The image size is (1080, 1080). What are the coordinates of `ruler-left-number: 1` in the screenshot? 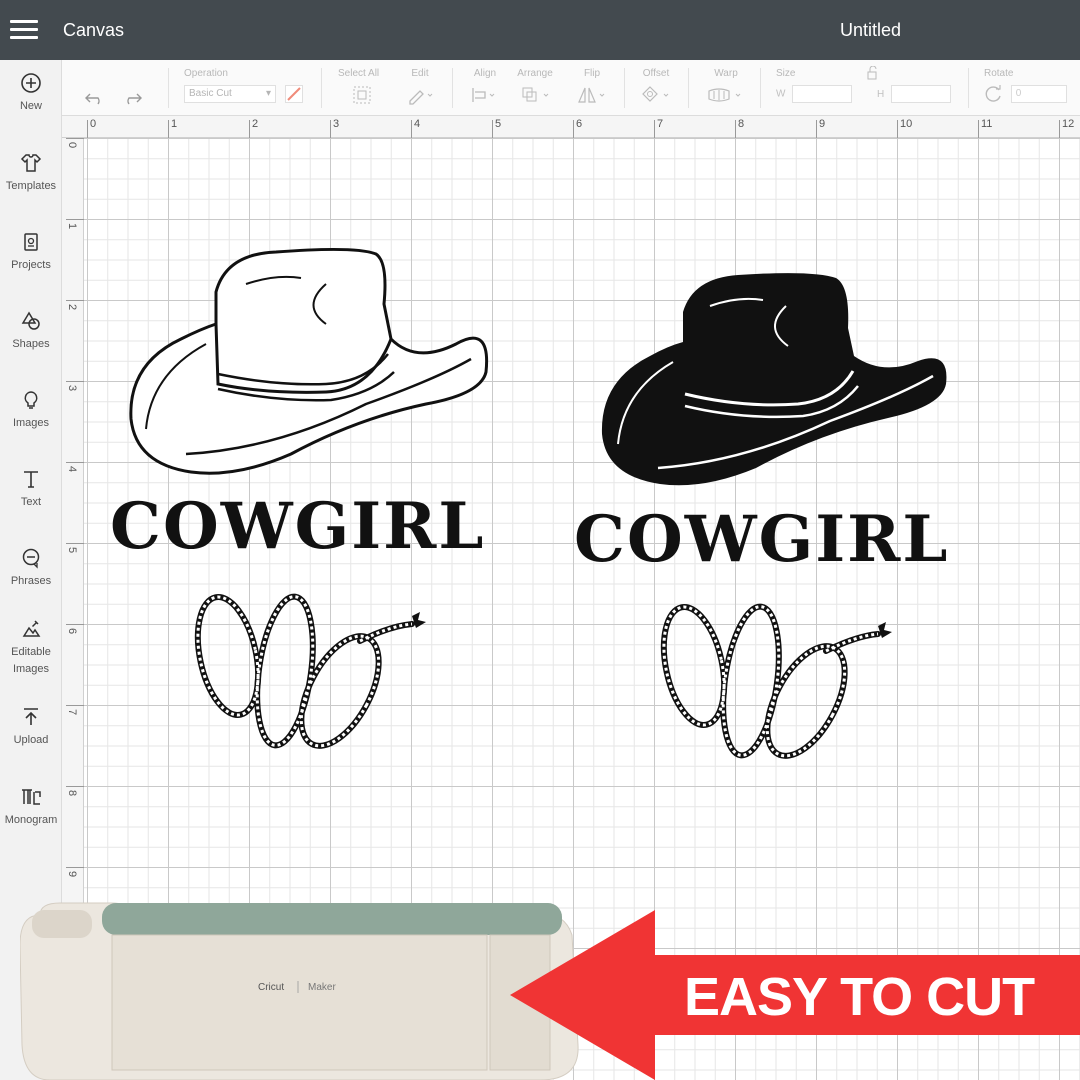 It's located at (72, 226).